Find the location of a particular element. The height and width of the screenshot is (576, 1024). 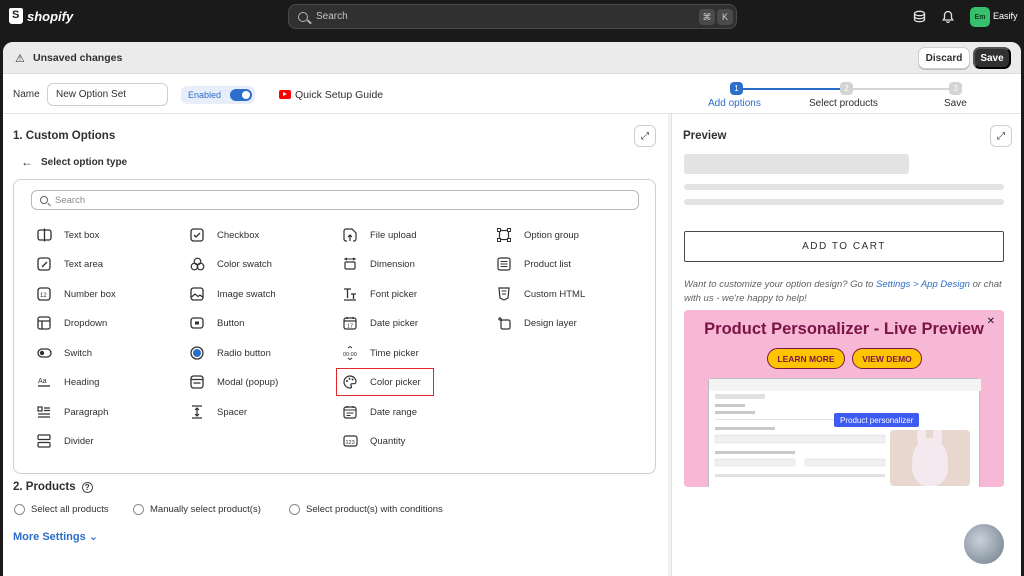

option-color-picker: Color picker is located at coordinates (385, 382).